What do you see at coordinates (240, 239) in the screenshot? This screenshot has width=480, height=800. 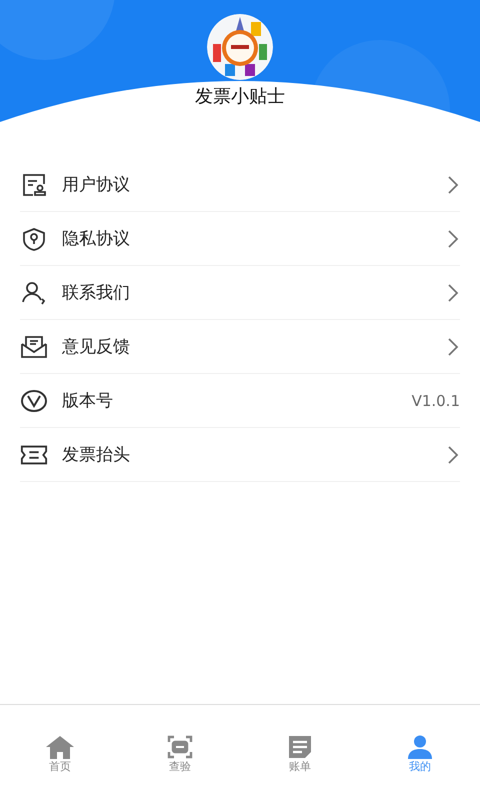 I see `menu-item: 隐私协议` at bounding box center [240, 239].